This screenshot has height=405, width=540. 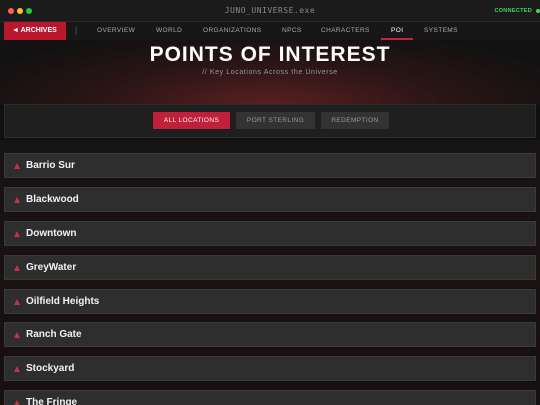 What do you see at coordinates (355, 120) in the screenshot?
I see `filter-redemption: REDEMPTION` at bounding box center [355, 120].